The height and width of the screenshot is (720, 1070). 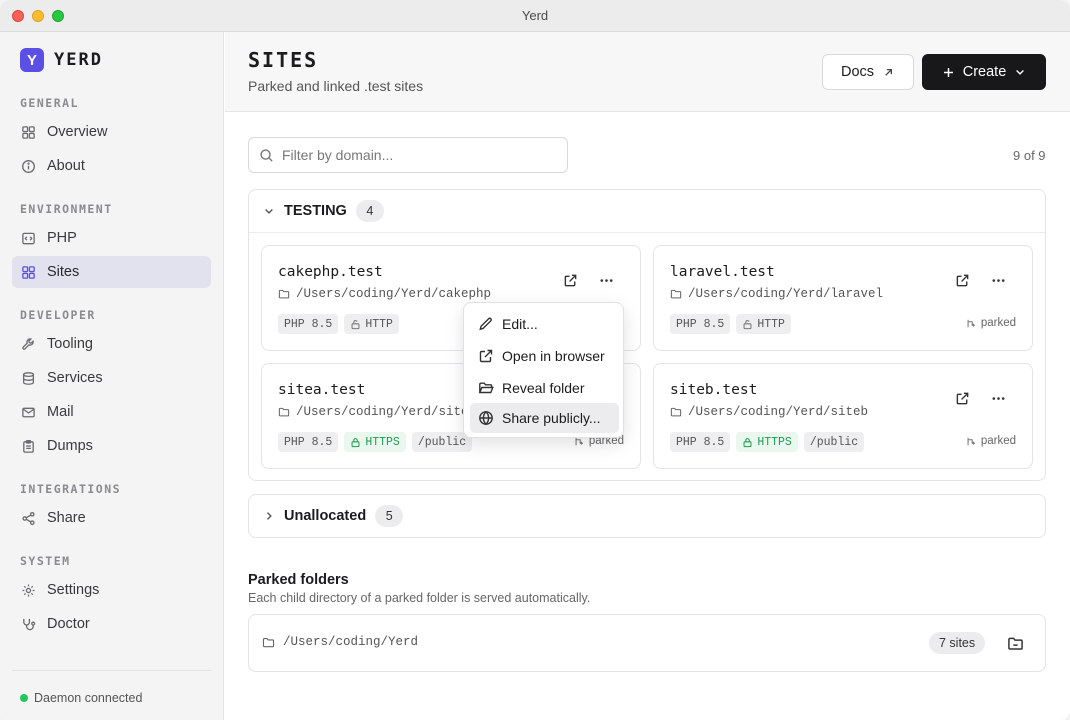 I want to click on sidebar-item-overview: Overview, so click(x=111, y=132).